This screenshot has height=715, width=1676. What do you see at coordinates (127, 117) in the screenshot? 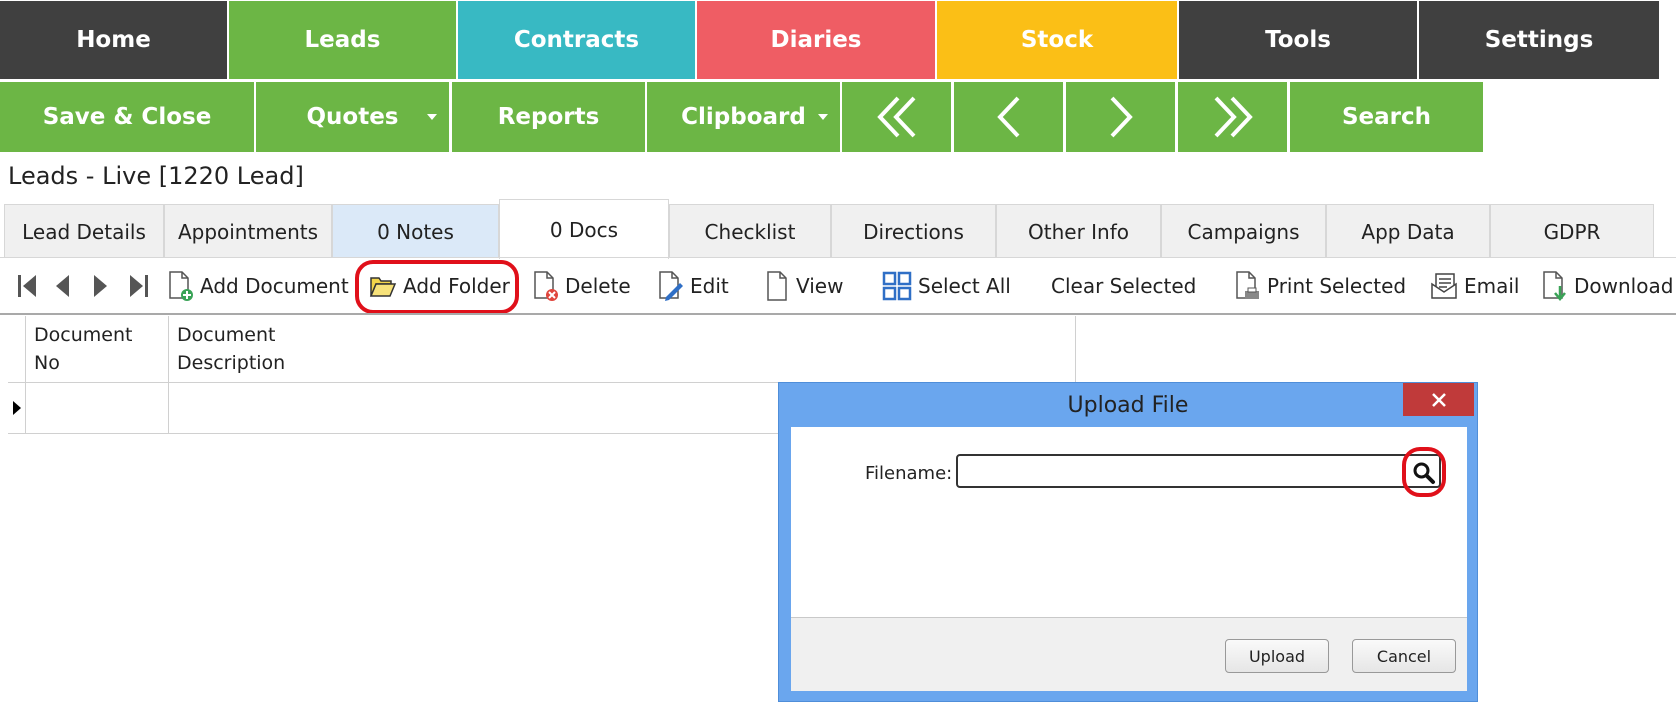
I see `save-close-button: Save & Close` at bounding box center [127, 117].